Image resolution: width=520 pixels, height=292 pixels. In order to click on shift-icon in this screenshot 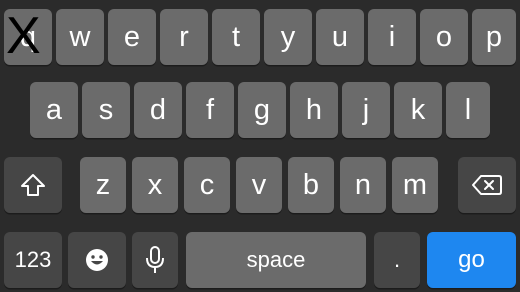, I will do `click(33, 185)`.